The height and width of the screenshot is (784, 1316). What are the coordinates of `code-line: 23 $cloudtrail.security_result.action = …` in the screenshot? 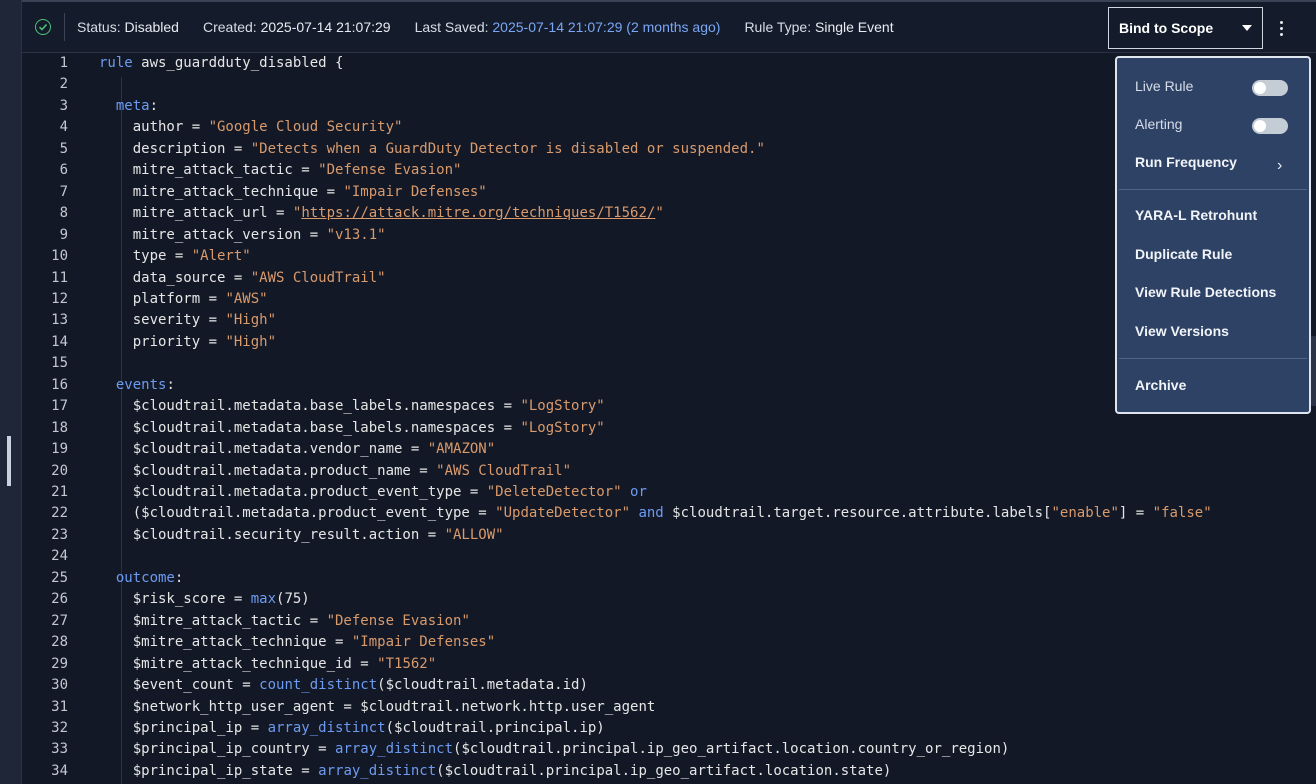 It's located at (669, 535).